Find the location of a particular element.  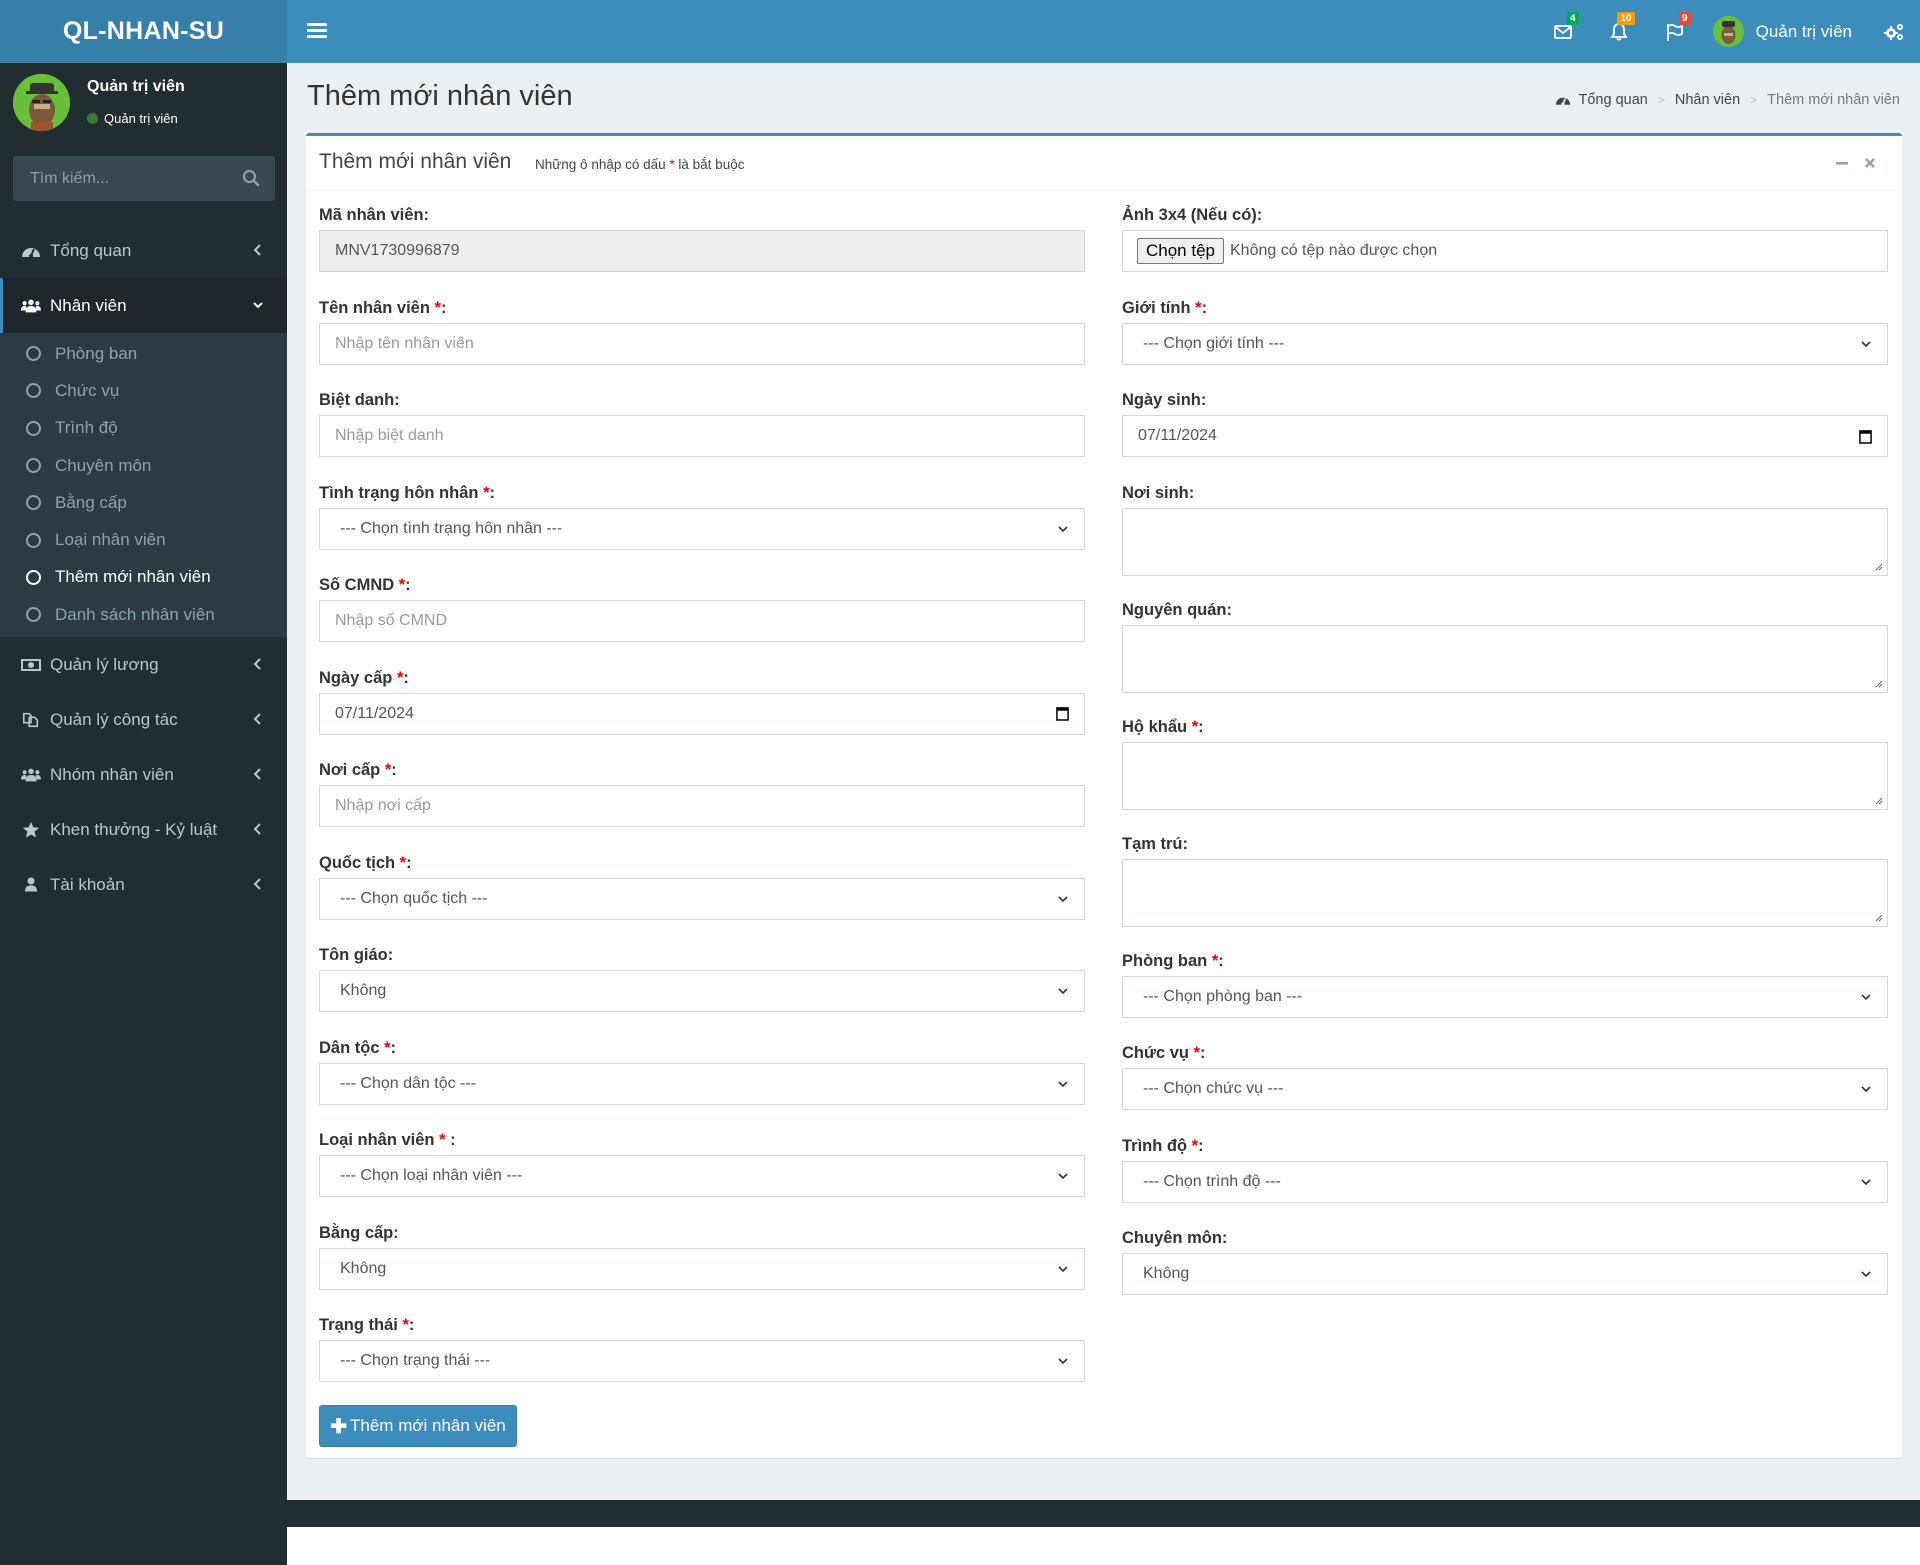

quoc-tich-select: --- Chọn quốc tịch --- is located at coordinates (702, 898).